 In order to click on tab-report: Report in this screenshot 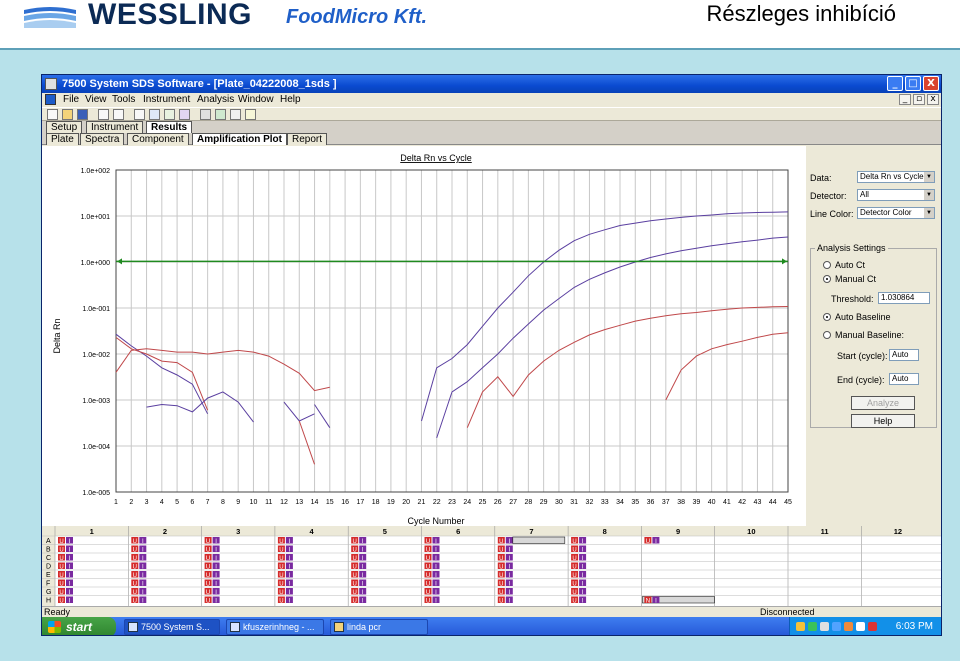, I will do `click(307, 139)`.